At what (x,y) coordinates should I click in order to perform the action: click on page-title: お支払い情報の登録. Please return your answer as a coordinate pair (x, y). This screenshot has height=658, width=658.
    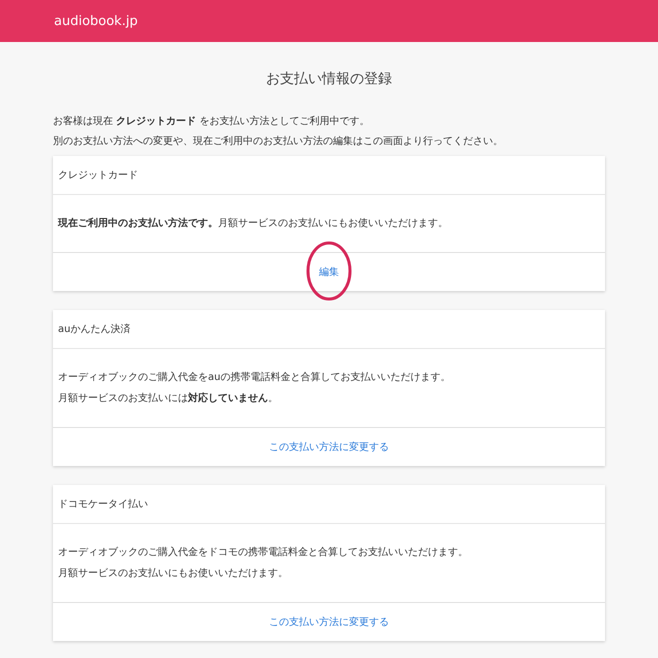
    Looking at the image, I should click on (329, 79).